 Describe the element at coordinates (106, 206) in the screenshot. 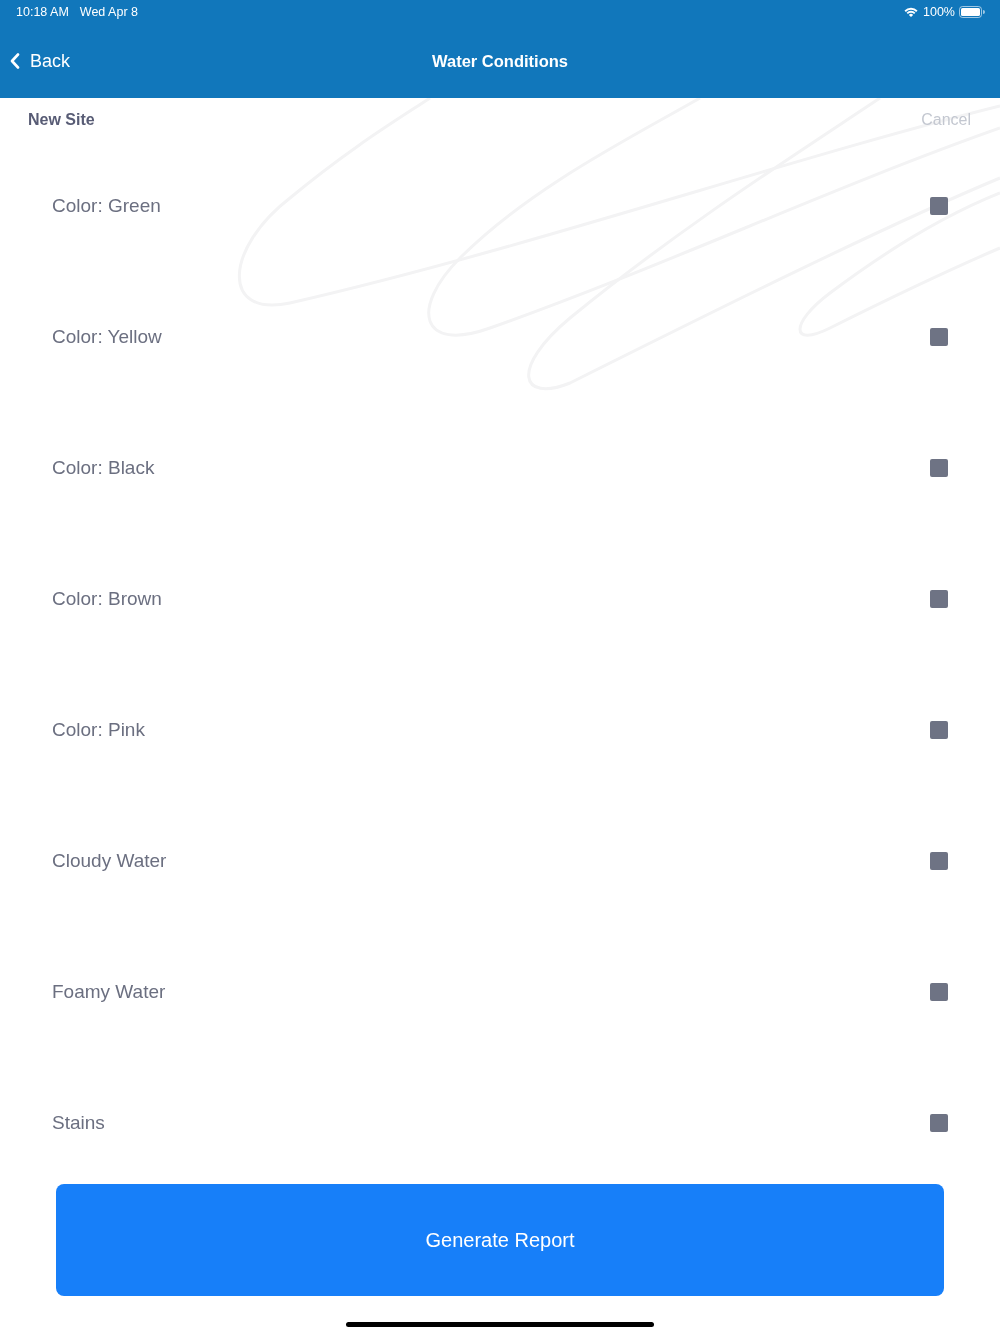

I see `condition-label: Color: Green` at that location.